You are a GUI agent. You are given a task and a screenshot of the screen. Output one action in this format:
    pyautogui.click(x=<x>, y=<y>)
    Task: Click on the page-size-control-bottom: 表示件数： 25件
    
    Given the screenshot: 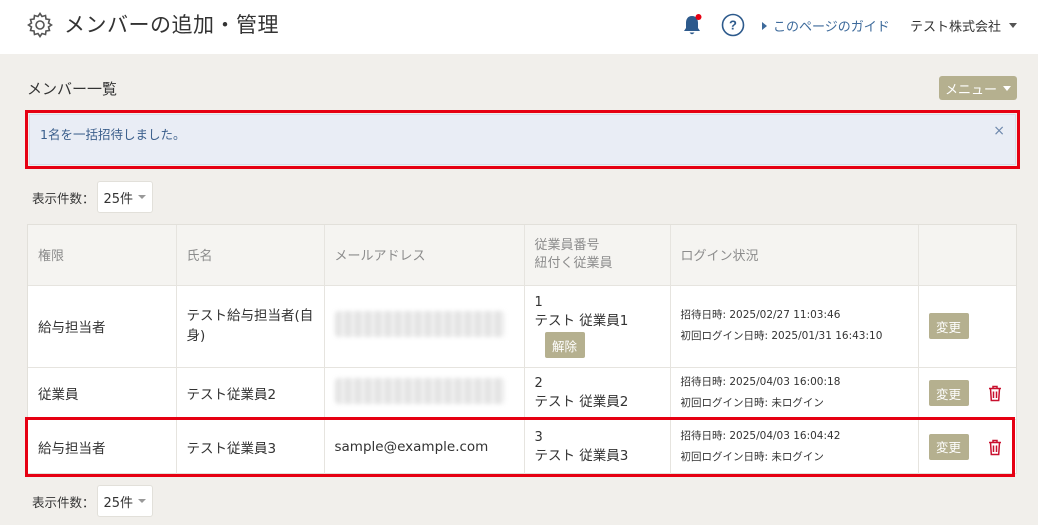 What is the action you would take?
    pyautogui.click(x=92, y=501)
    